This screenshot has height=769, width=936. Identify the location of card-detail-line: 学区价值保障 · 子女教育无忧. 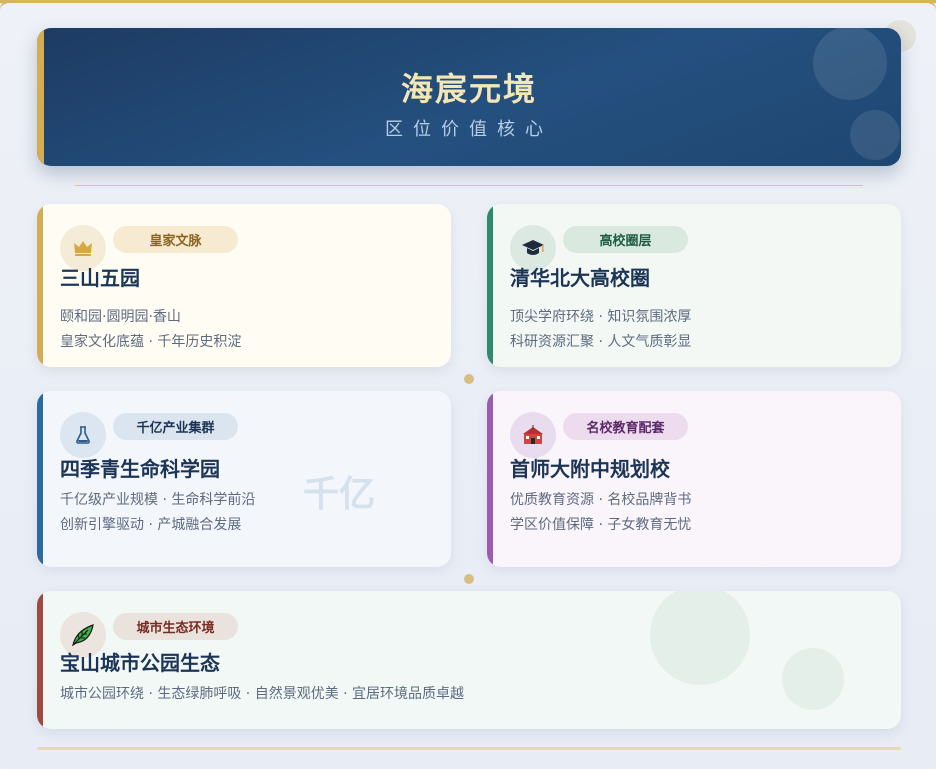
(601, 525).